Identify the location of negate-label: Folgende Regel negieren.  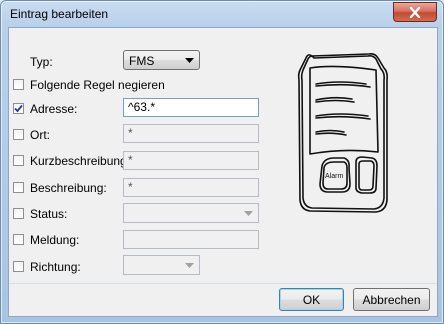
(97, 85).